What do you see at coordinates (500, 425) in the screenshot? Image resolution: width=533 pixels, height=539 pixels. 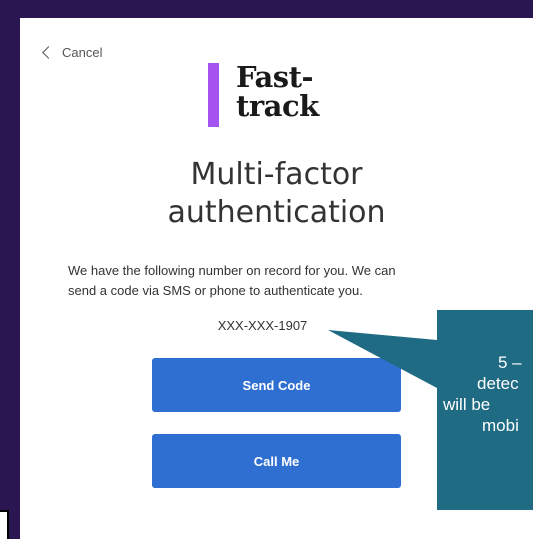 I see `callout-line-4: mobi` at bounding box center [500, 425].